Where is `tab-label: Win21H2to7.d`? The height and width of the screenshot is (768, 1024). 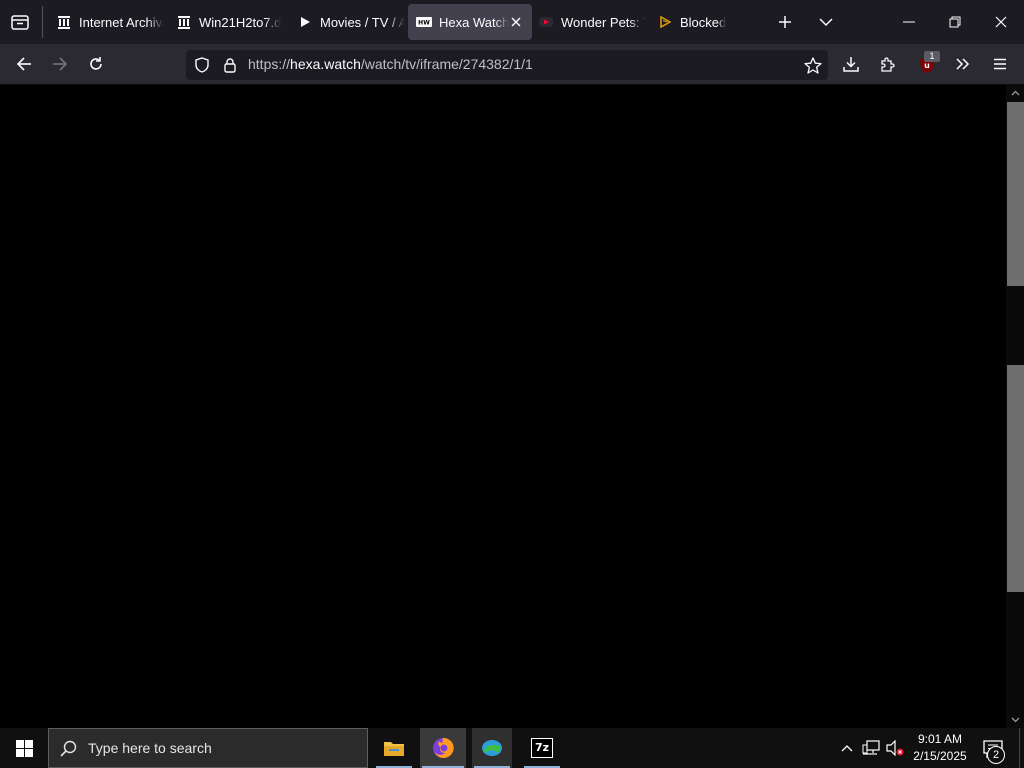
tab-label: Win21H2to7.d is located at coordinates (240, 22).